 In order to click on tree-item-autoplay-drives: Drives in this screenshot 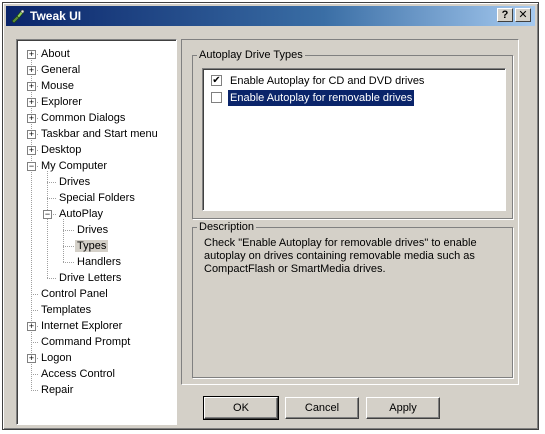, I will do `click(92, 230)`.